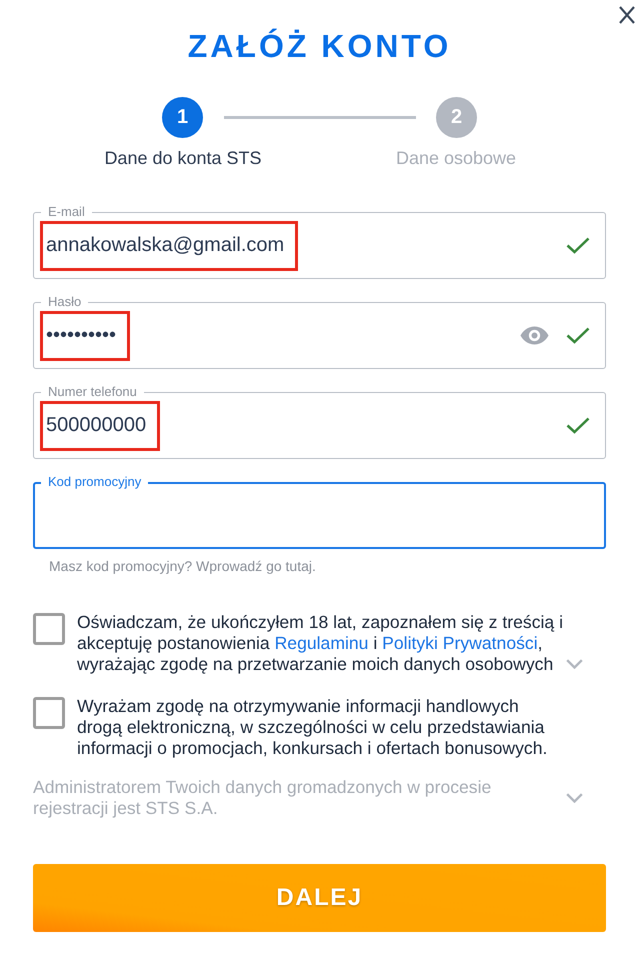 This screenshot has width=639, height=960. Describe the element at coordinates (92, 391) in the screenshot. I see `field-label: Numer telefonu` at that location.